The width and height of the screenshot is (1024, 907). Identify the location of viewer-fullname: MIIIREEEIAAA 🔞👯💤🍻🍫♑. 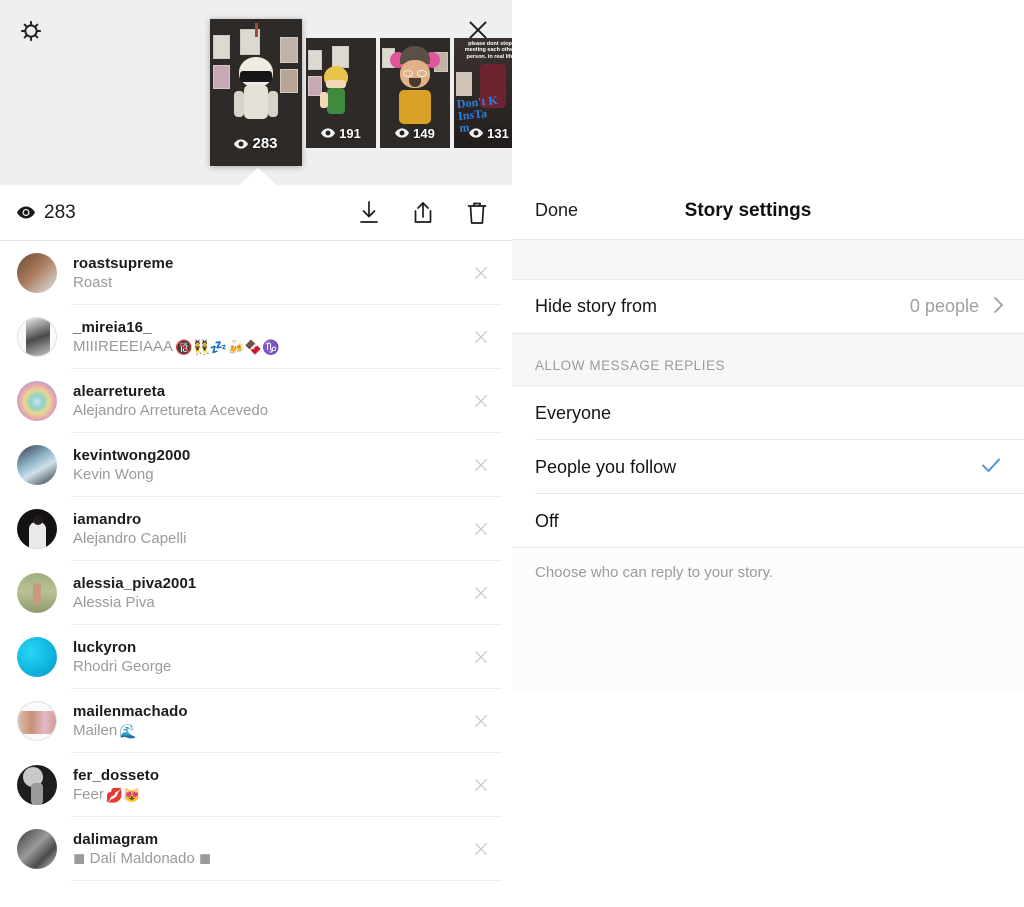
(176, 346).